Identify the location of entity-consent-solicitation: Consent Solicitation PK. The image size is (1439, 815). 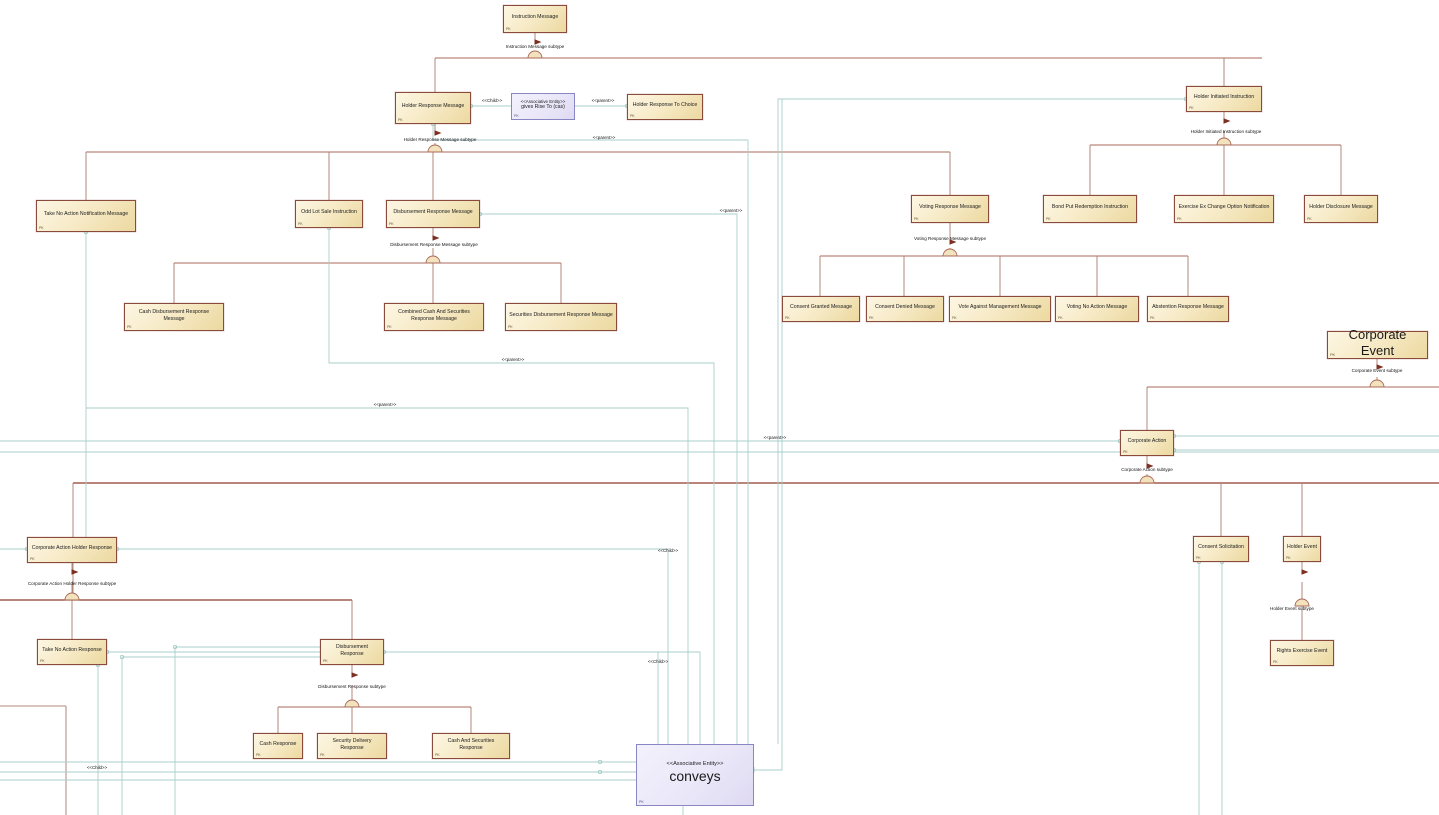
(1221, 549).